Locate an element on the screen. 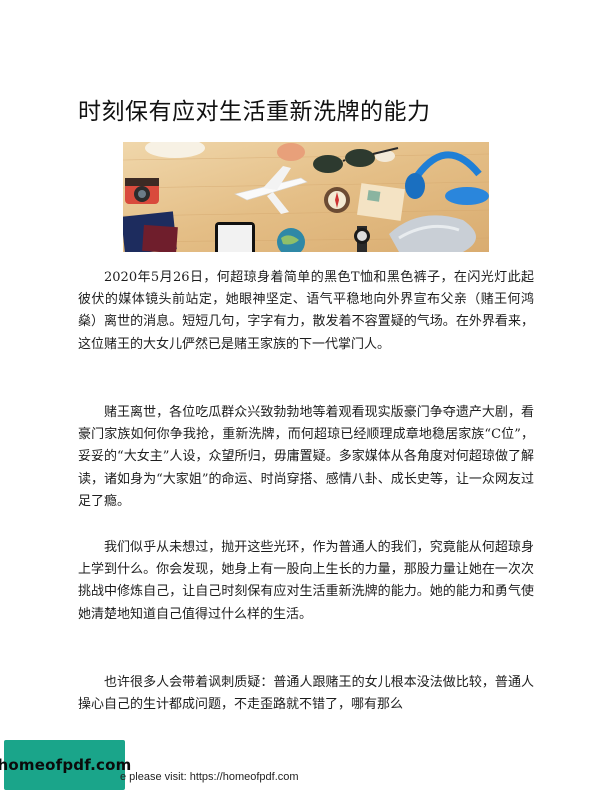 This screenshot has width=612, height=792. compass-icon is located at coordinates (337, 200).